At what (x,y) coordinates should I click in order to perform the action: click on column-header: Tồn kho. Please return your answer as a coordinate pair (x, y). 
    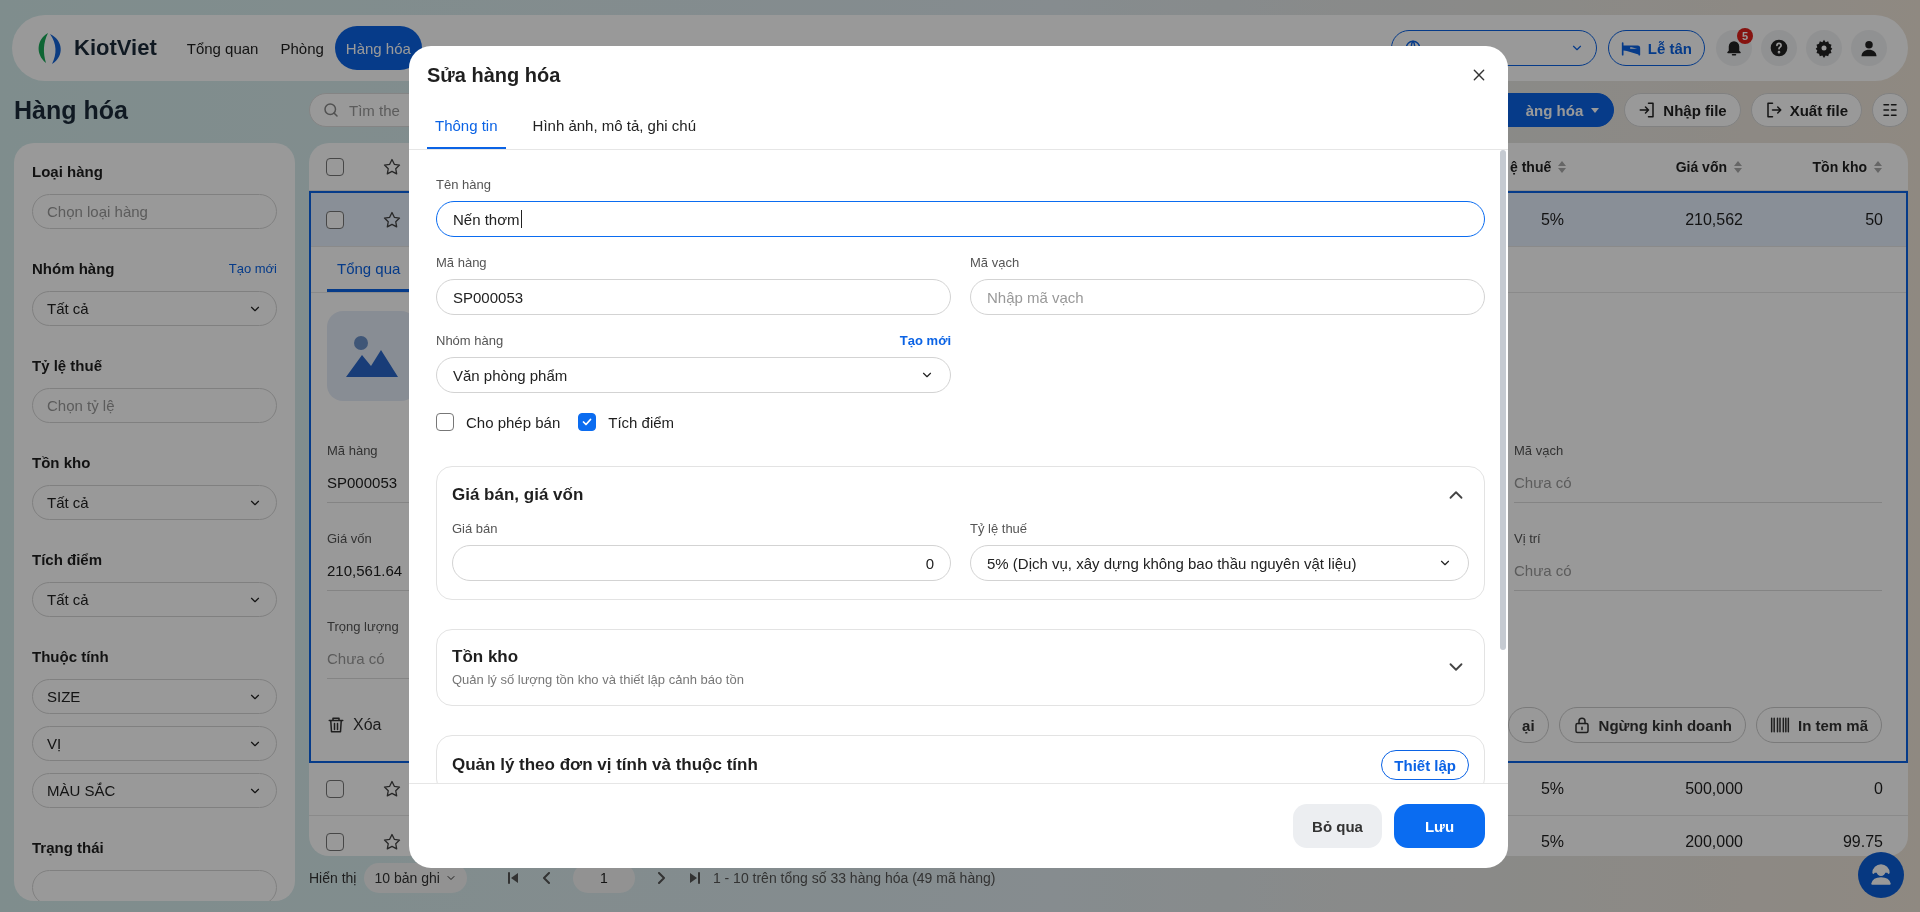
    Looking at the image, I should click on (1813, 166).